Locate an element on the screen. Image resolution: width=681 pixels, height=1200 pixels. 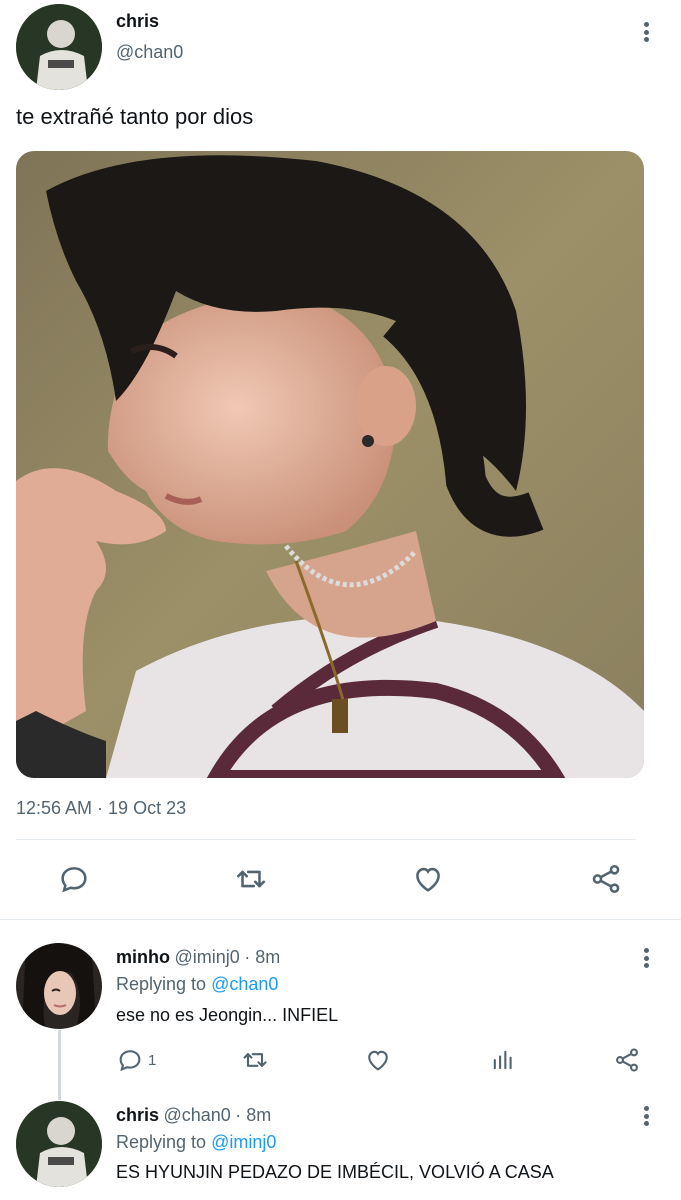
analytics-icon is located at coordinates (503, 1060).